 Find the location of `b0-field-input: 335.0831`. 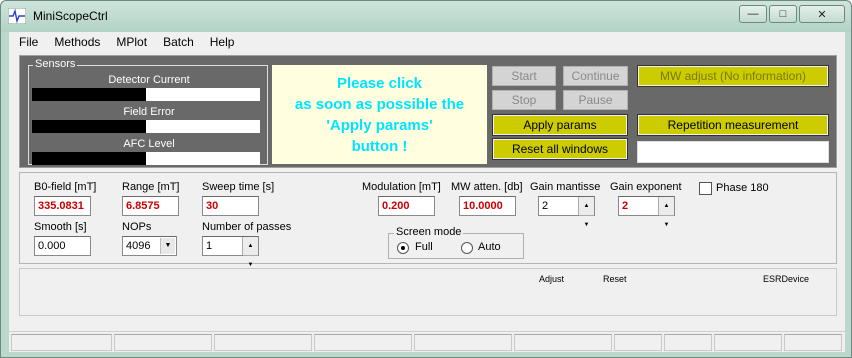

b0-field-input: 335.0831 is located at coordinates (62, 206).